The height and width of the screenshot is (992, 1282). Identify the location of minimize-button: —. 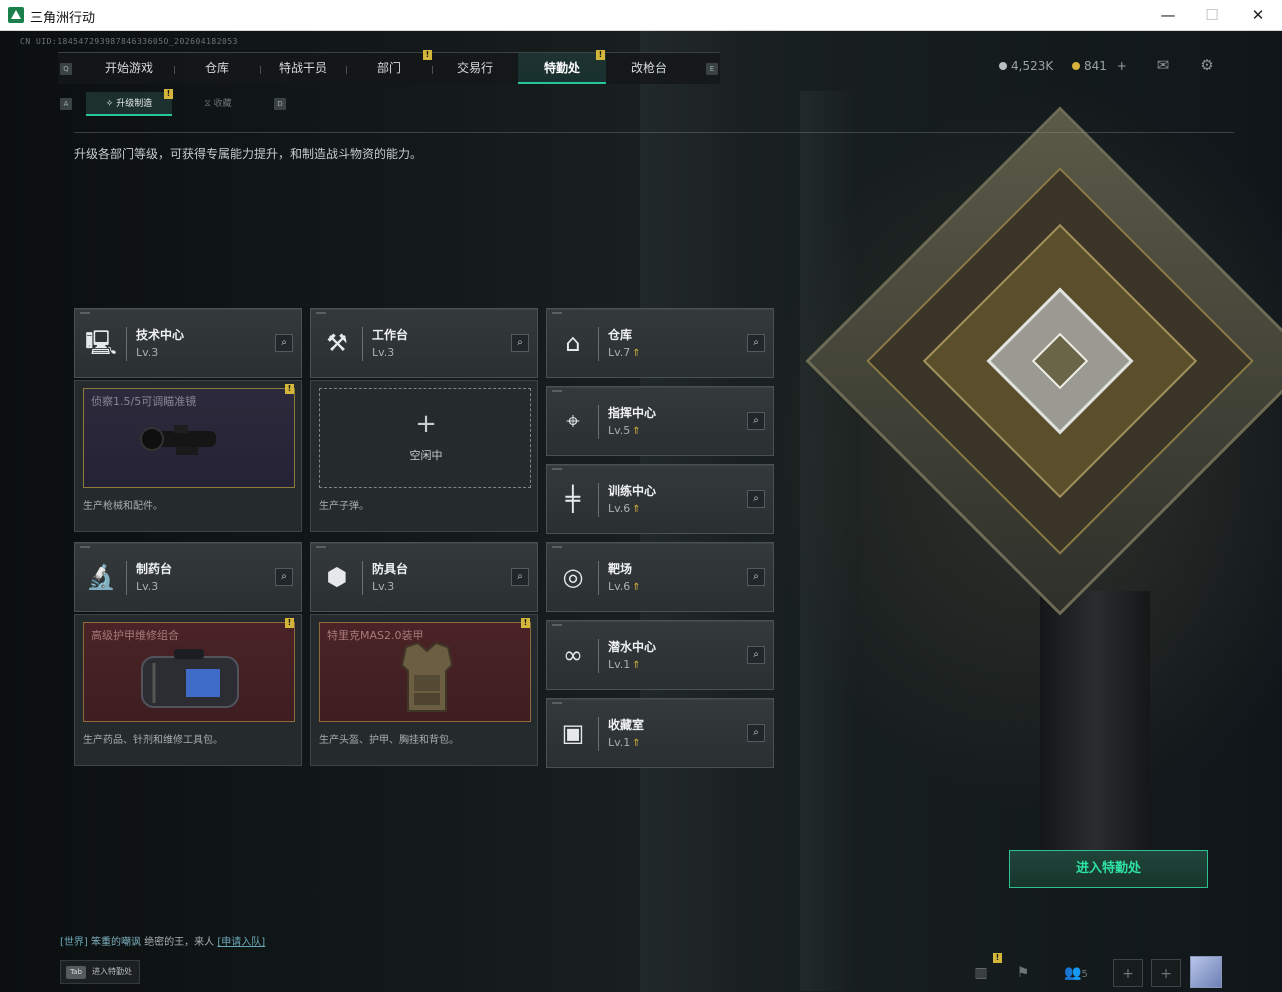
(1168, 15).